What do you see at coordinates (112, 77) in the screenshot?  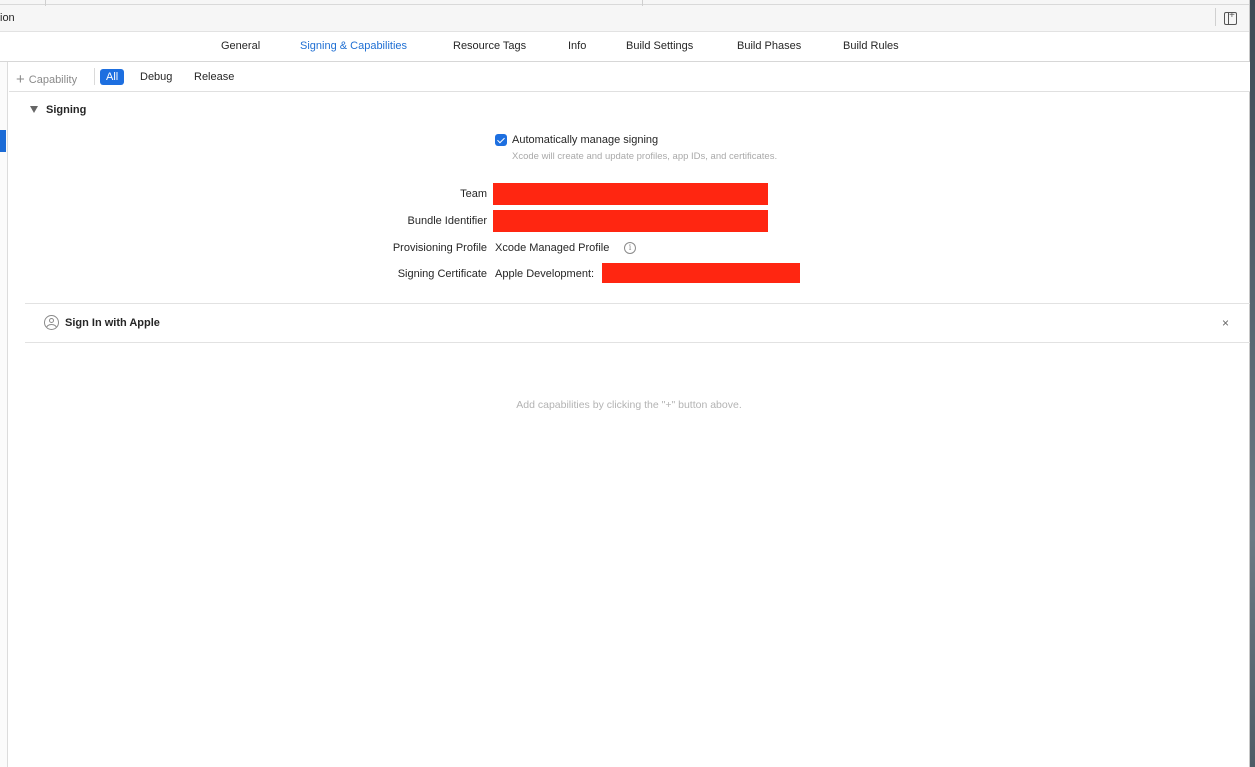 I see `filter-all: All` at bounding box center [112, 77].